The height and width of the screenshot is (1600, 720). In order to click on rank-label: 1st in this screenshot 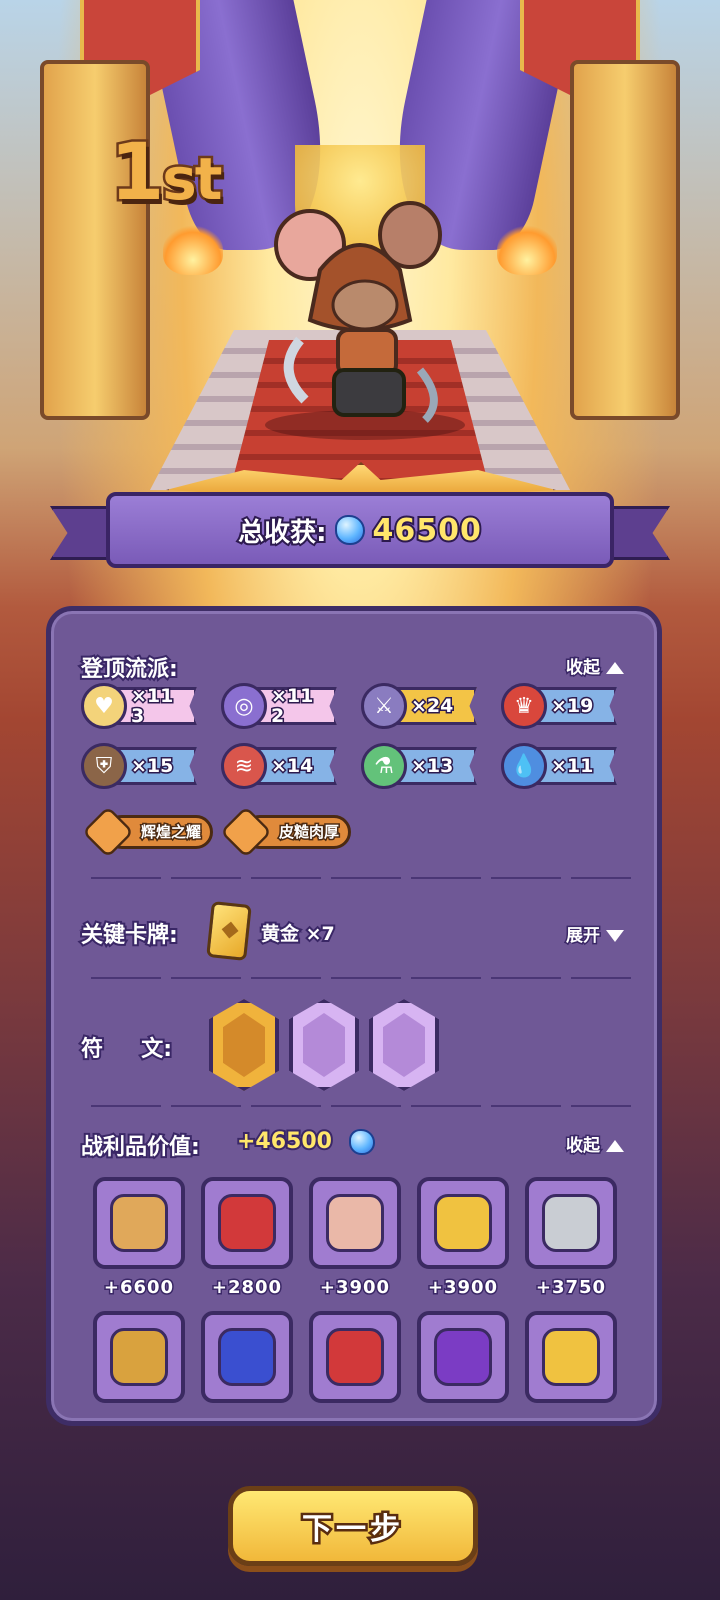, I will do `click(166, 173)`.